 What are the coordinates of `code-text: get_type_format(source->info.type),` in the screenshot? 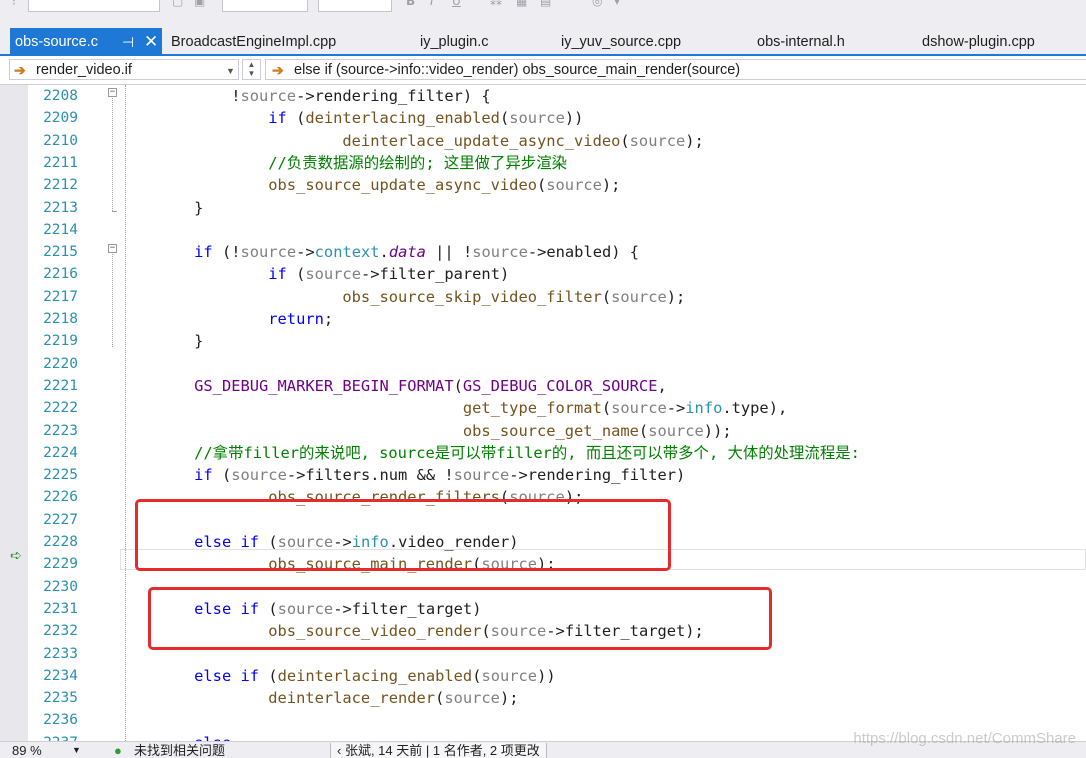 It's located at (453, 408).